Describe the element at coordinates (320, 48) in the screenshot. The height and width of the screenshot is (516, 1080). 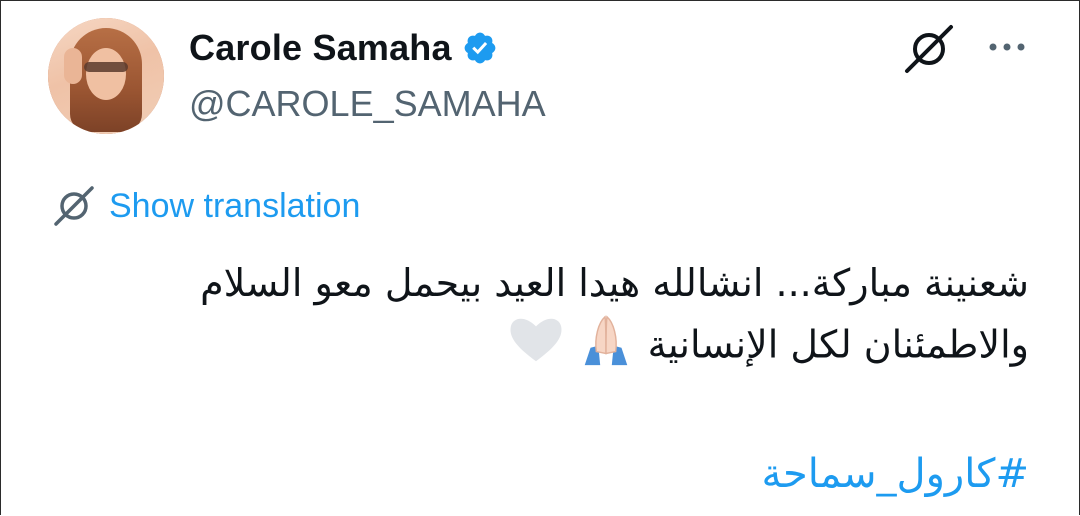
I see `author-name: Carole Samaha` at that location.